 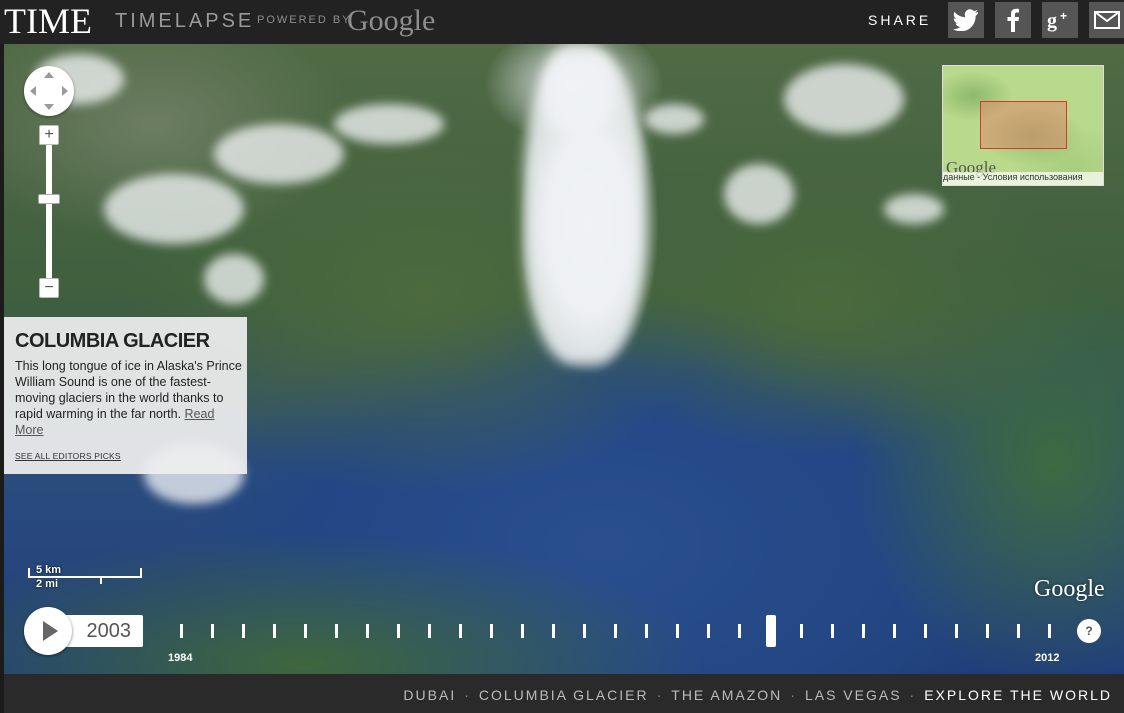 I want to click on twitter-share-button, so click(x=966, y=20).